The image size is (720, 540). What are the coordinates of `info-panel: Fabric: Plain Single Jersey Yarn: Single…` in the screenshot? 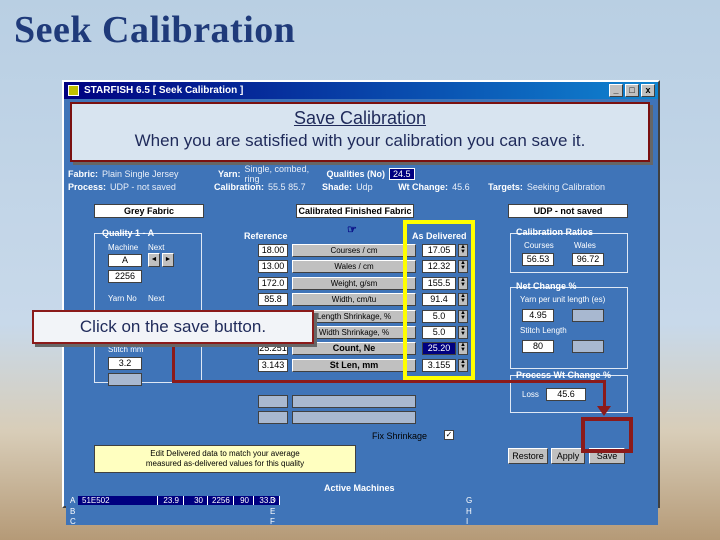 It's located at (362, 178).